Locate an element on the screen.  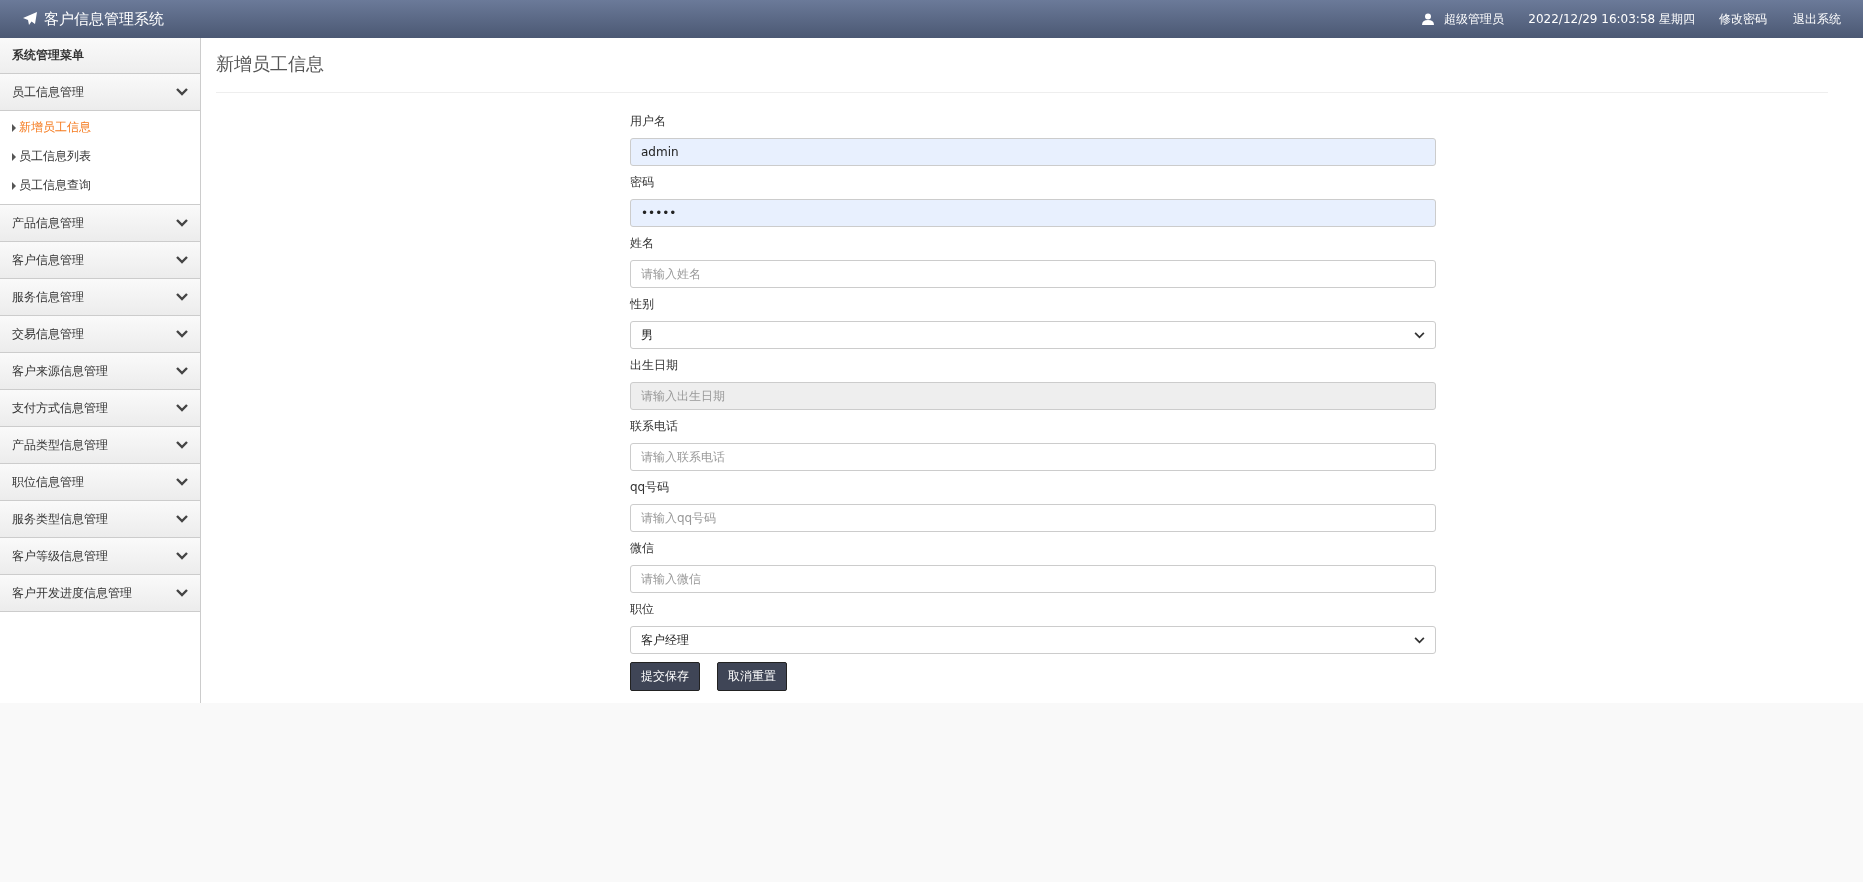
field-label: 联系电话 is located at coordinates (654, 426).